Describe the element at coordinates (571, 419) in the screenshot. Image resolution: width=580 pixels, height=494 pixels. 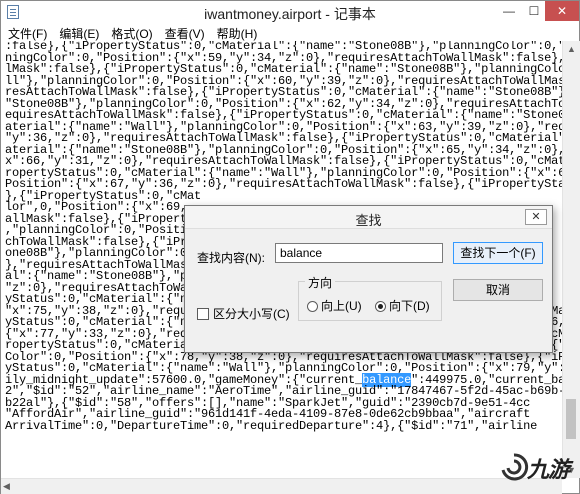
I see `vertical-scroll-thumb` at that location.